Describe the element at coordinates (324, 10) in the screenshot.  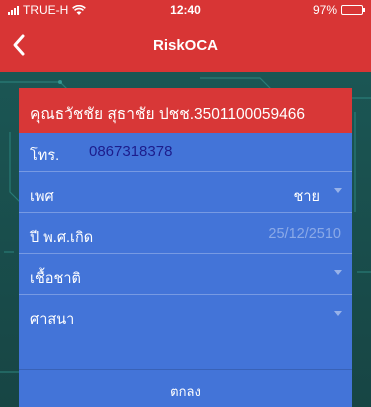
I see `battery-percent: 97%` at that location.